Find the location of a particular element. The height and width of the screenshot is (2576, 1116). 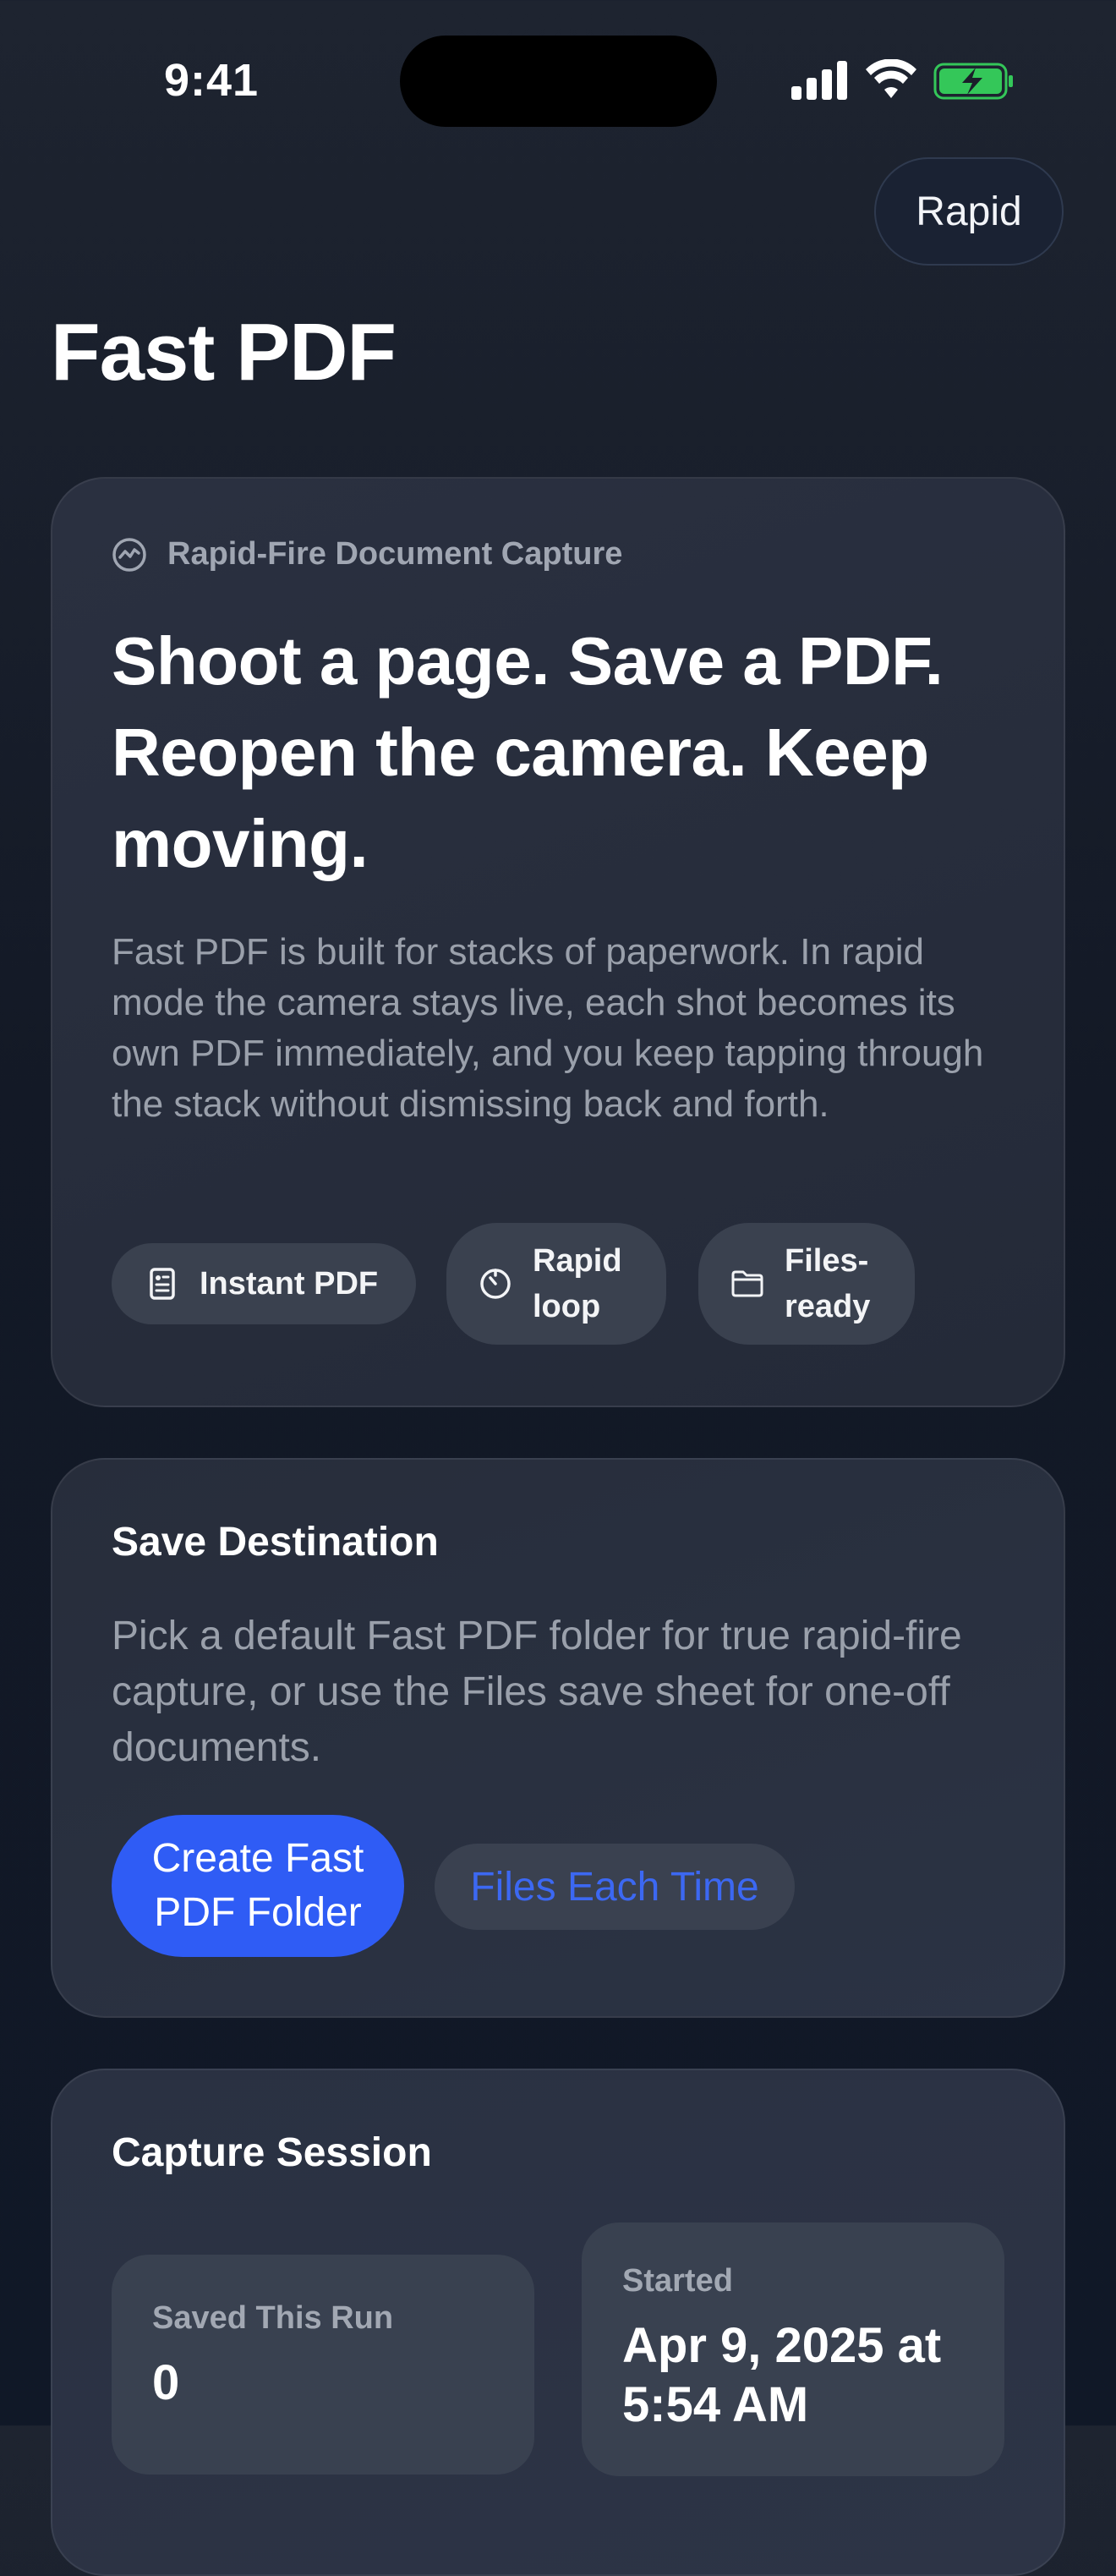

wifi-icon is located at coordinates (891, 78).